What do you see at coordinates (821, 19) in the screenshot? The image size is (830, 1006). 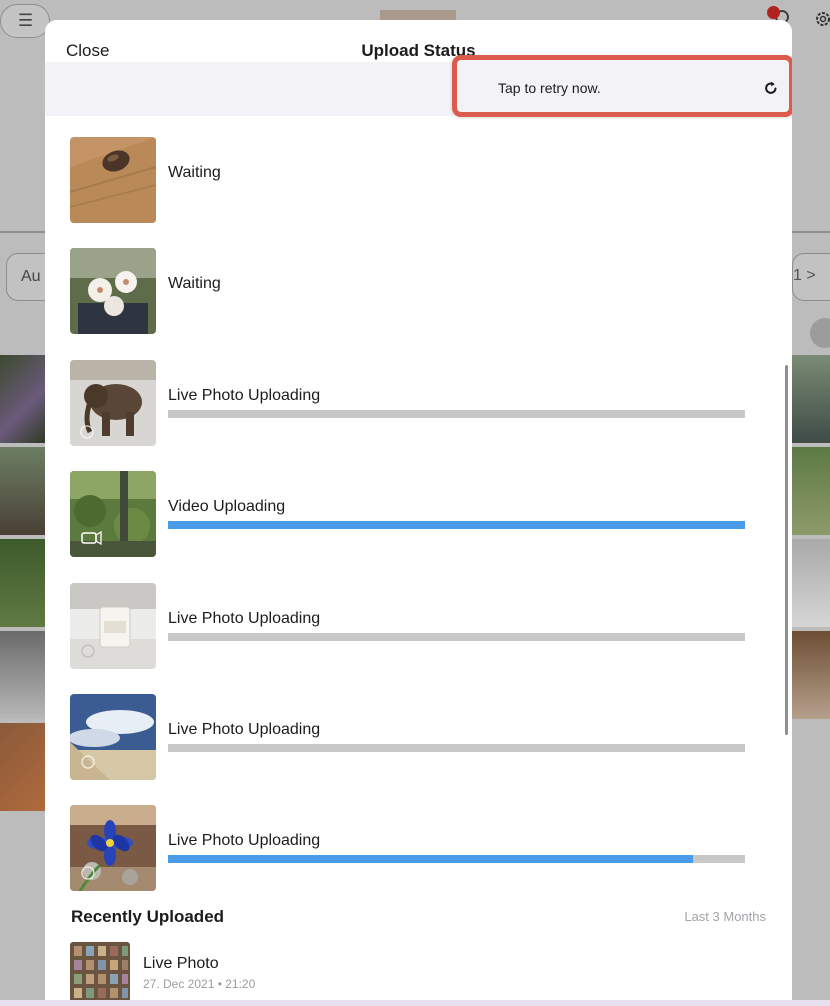 I see `gear-icon` at bounding box center [821, 19].